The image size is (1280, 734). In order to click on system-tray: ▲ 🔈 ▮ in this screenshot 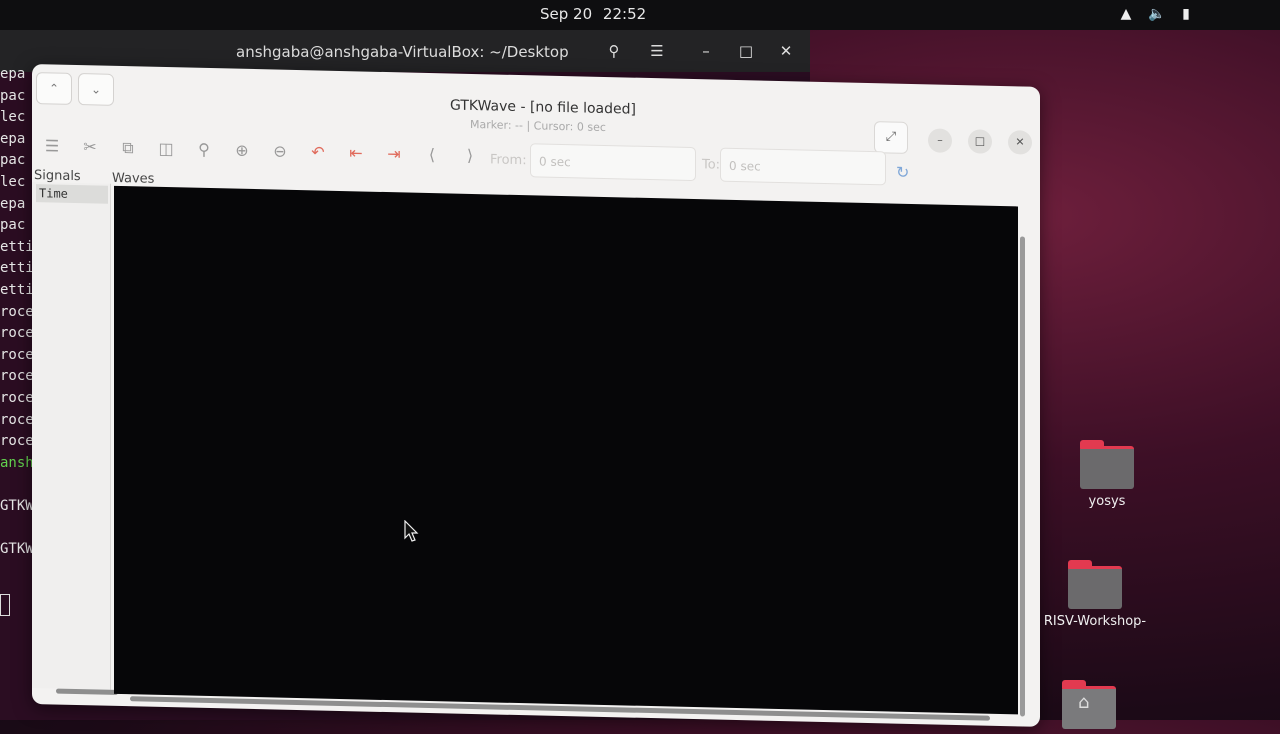, I will do `click(1156, 14)`.